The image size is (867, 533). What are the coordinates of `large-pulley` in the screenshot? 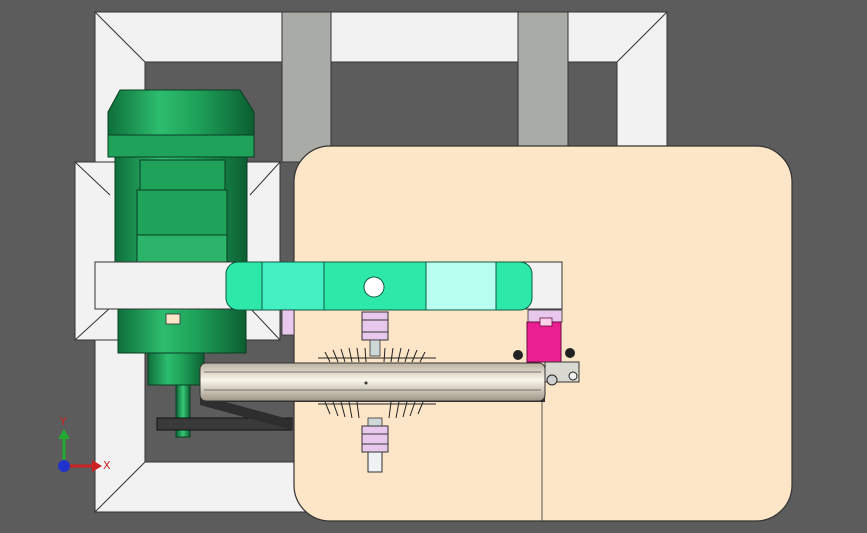 It's located at (372, 382).